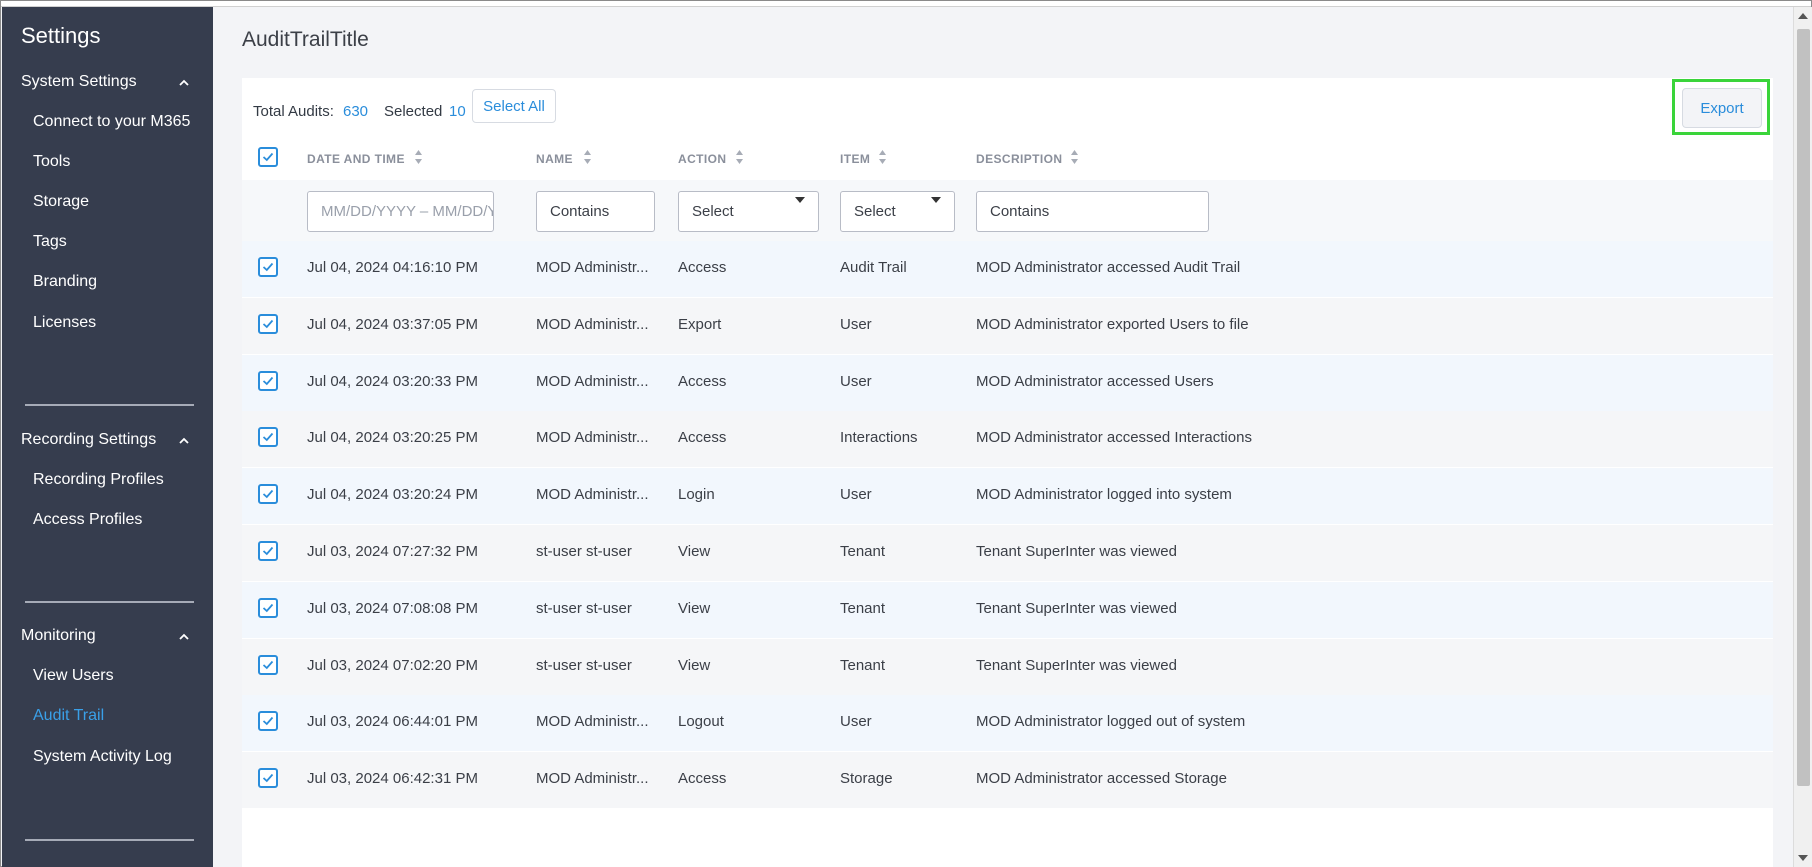 The height and width of the screenshot is (867, 1812). Describe the element at coordinates (392, 665) in the screenshot. I see `cell-date: Jul 03, 2024 07:02:20 PM` at that location.